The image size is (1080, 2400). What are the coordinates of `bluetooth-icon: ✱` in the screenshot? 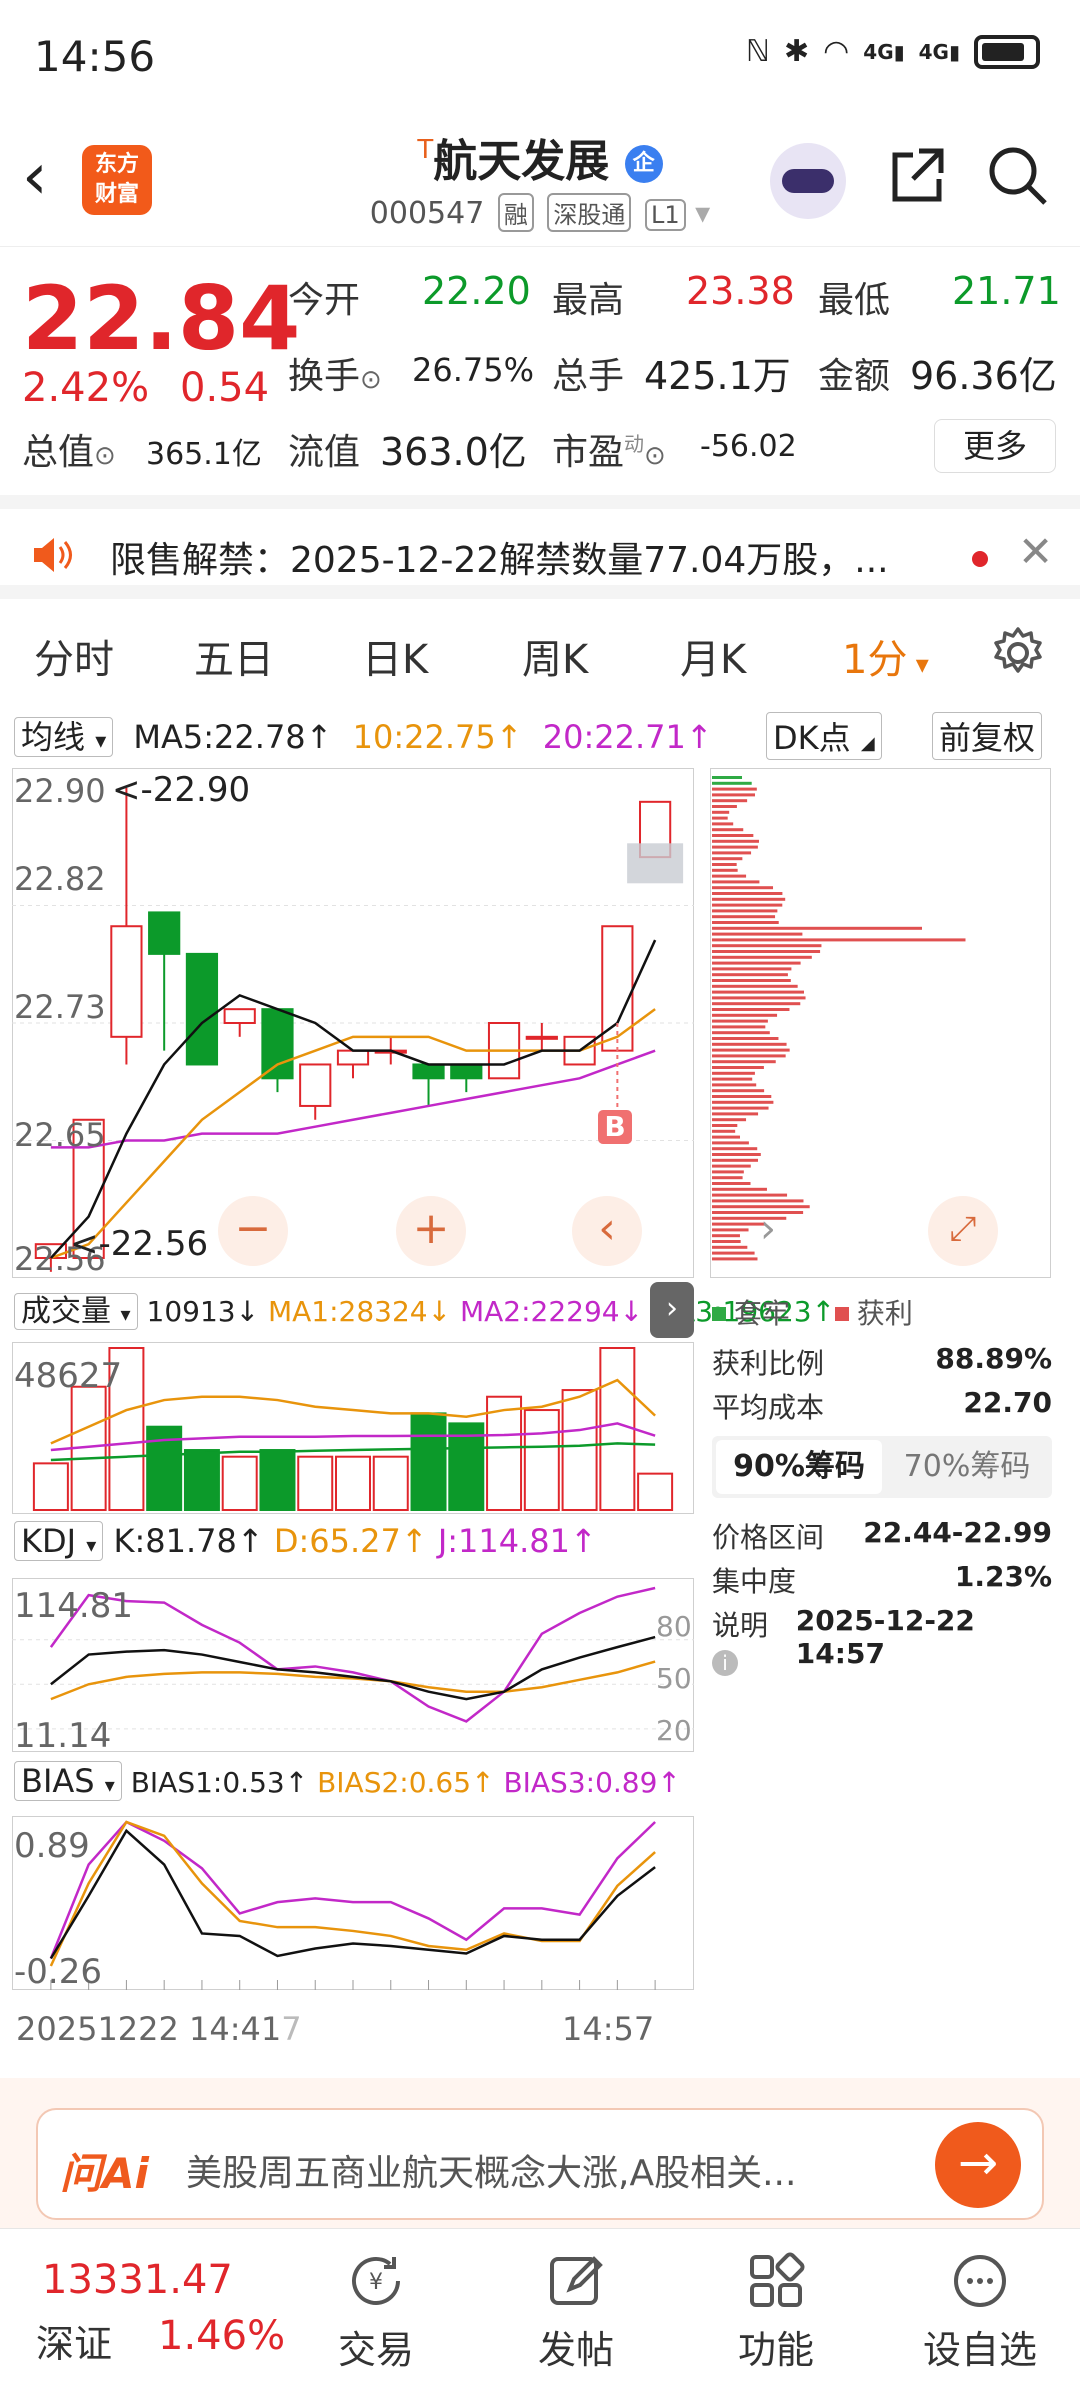 It's located at (796, 51).